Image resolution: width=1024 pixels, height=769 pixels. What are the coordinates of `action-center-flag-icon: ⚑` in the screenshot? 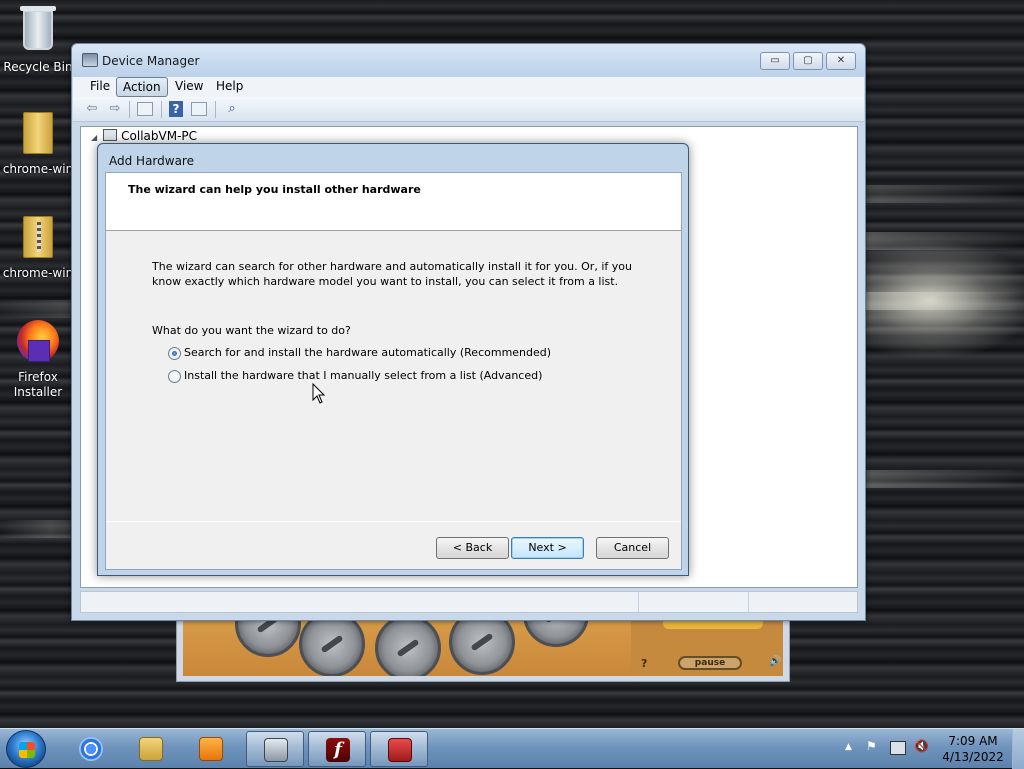 It's located at (871, 746).